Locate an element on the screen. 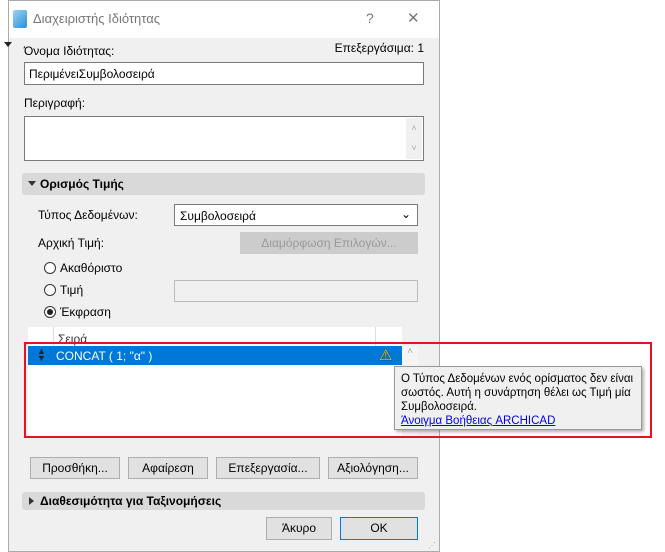 The height and width of the screenshot is (552, 665). help-link: Άνοιγμα Βοήθειας ARCHICAD is located at coordinates (518, 421).